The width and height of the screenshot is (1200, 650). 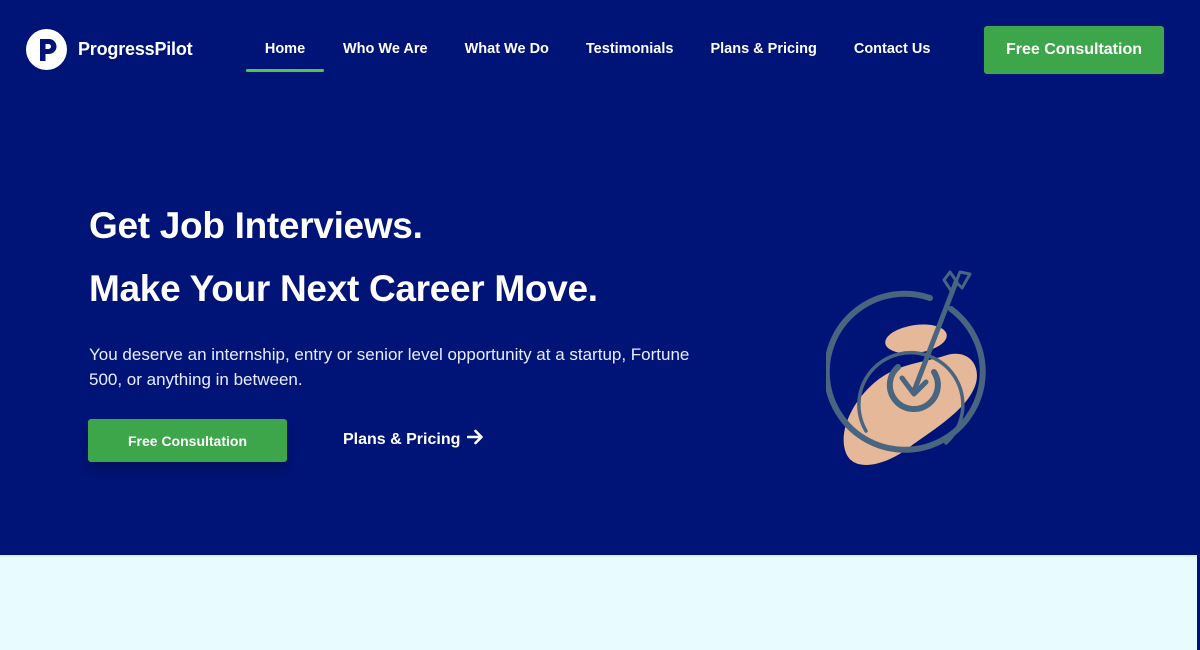 I want to click on nav-item-what-we-do: What We Do, so click(x=507, y=36).